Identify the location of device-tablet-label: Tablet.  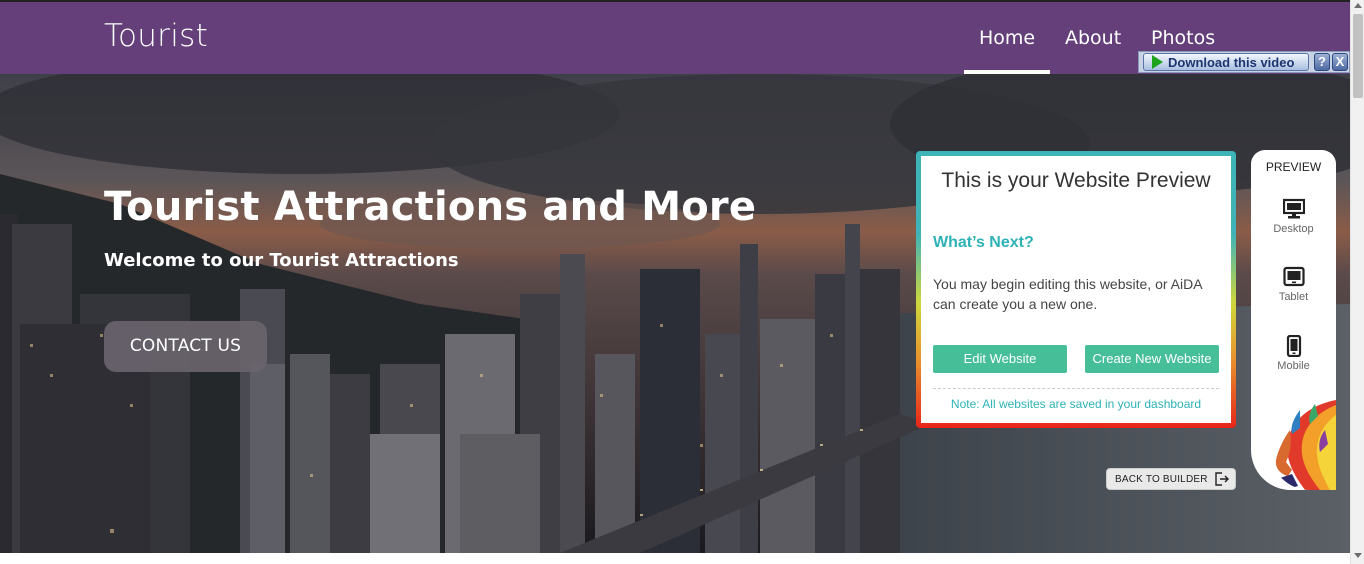
(1293, 297).